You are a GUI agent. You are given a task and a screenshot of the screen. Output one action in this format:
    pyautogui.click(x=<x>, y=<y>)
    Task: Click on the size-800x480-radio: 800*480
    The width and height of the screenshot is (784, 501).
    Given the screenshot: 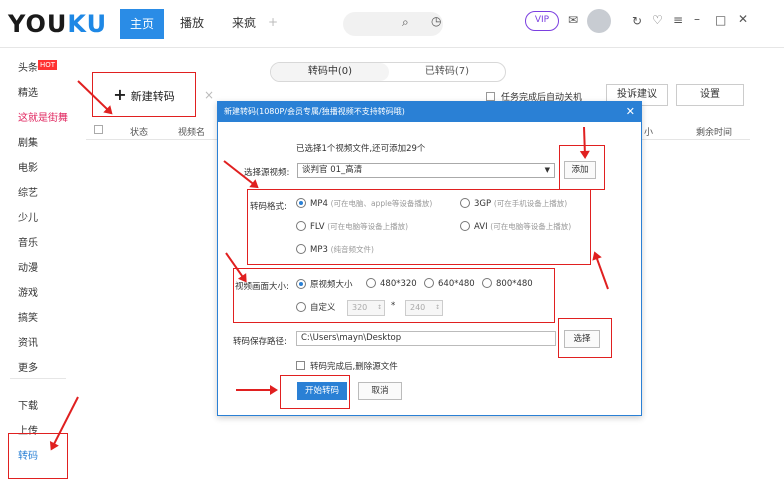 What is the action you would take?
    pyautogui.click(x=507, y=283)
    